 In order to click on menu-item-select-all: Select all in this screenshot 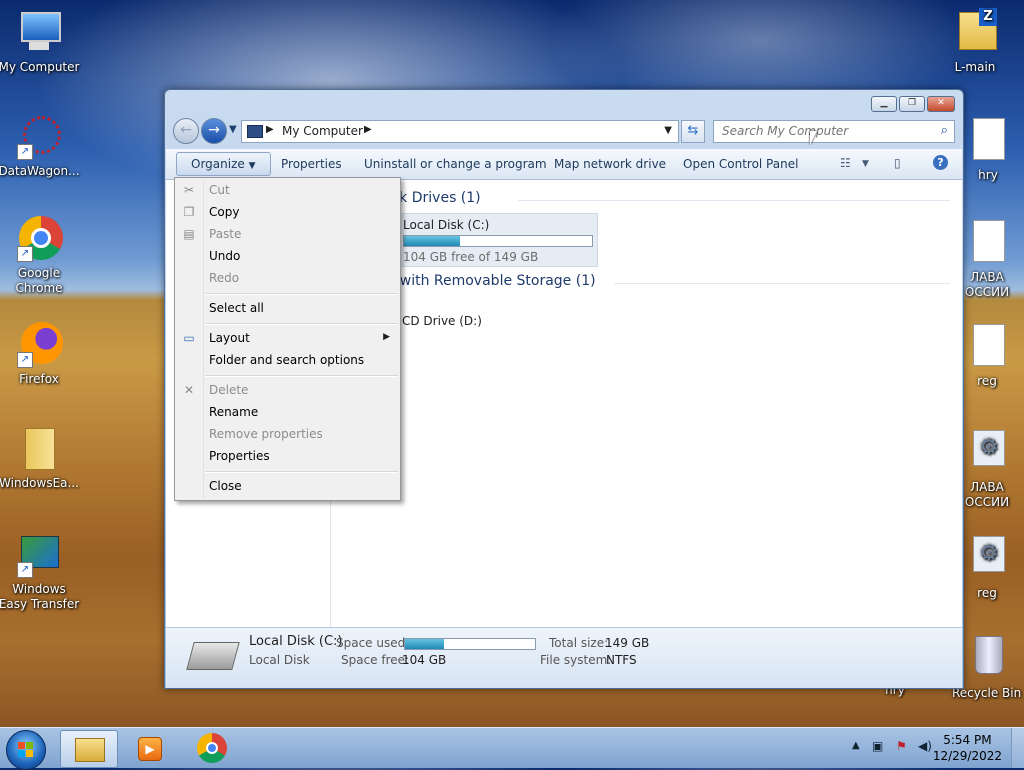, I will do `click(236, 308)`.